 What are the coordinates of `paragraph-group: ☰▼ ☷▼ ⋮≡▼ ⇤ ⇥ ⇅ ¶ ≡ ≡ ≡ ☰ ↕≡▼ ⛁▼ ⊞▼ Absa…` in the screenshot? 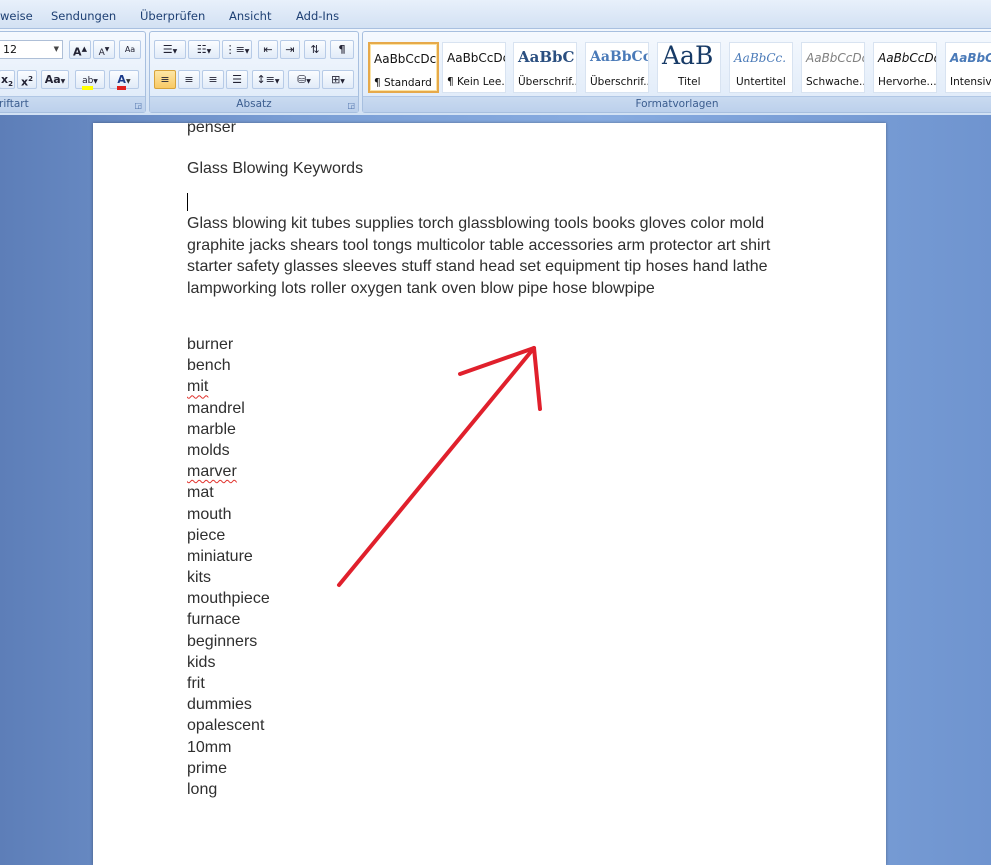 It's located at (254, 72).